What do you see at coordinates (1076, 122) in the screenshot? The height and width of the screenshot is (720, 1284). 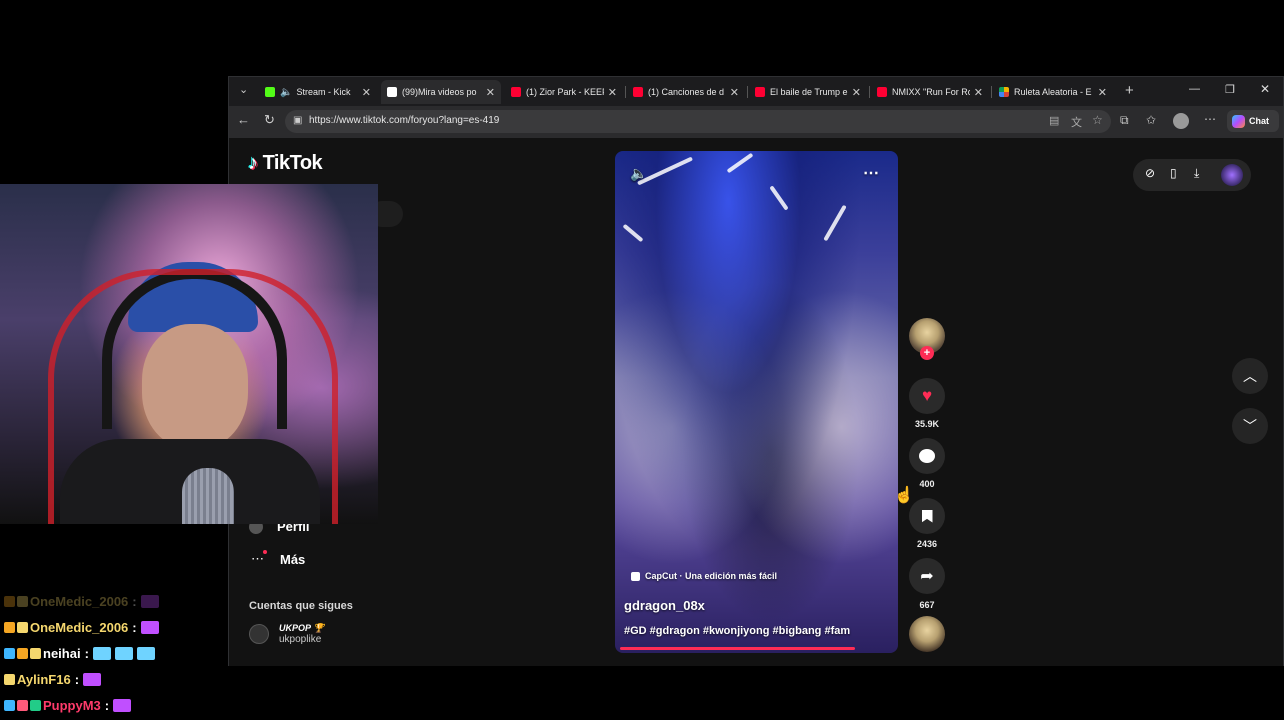 I see `translate-icon: 文` at bounding box center [1076, 122].